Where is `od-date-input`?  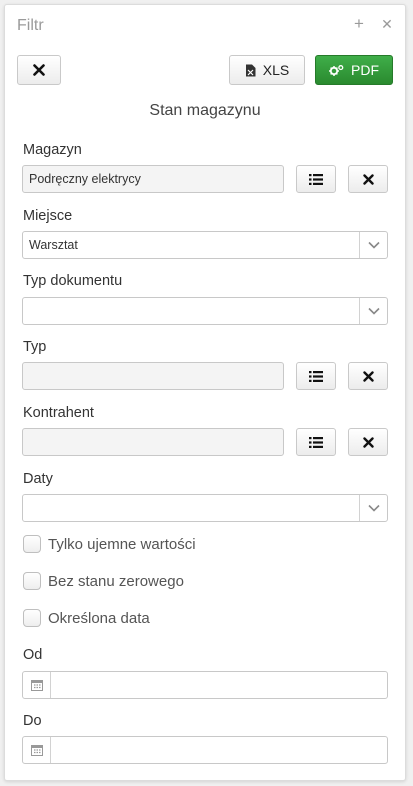 od-date-input is located at coordinates (205, 685).